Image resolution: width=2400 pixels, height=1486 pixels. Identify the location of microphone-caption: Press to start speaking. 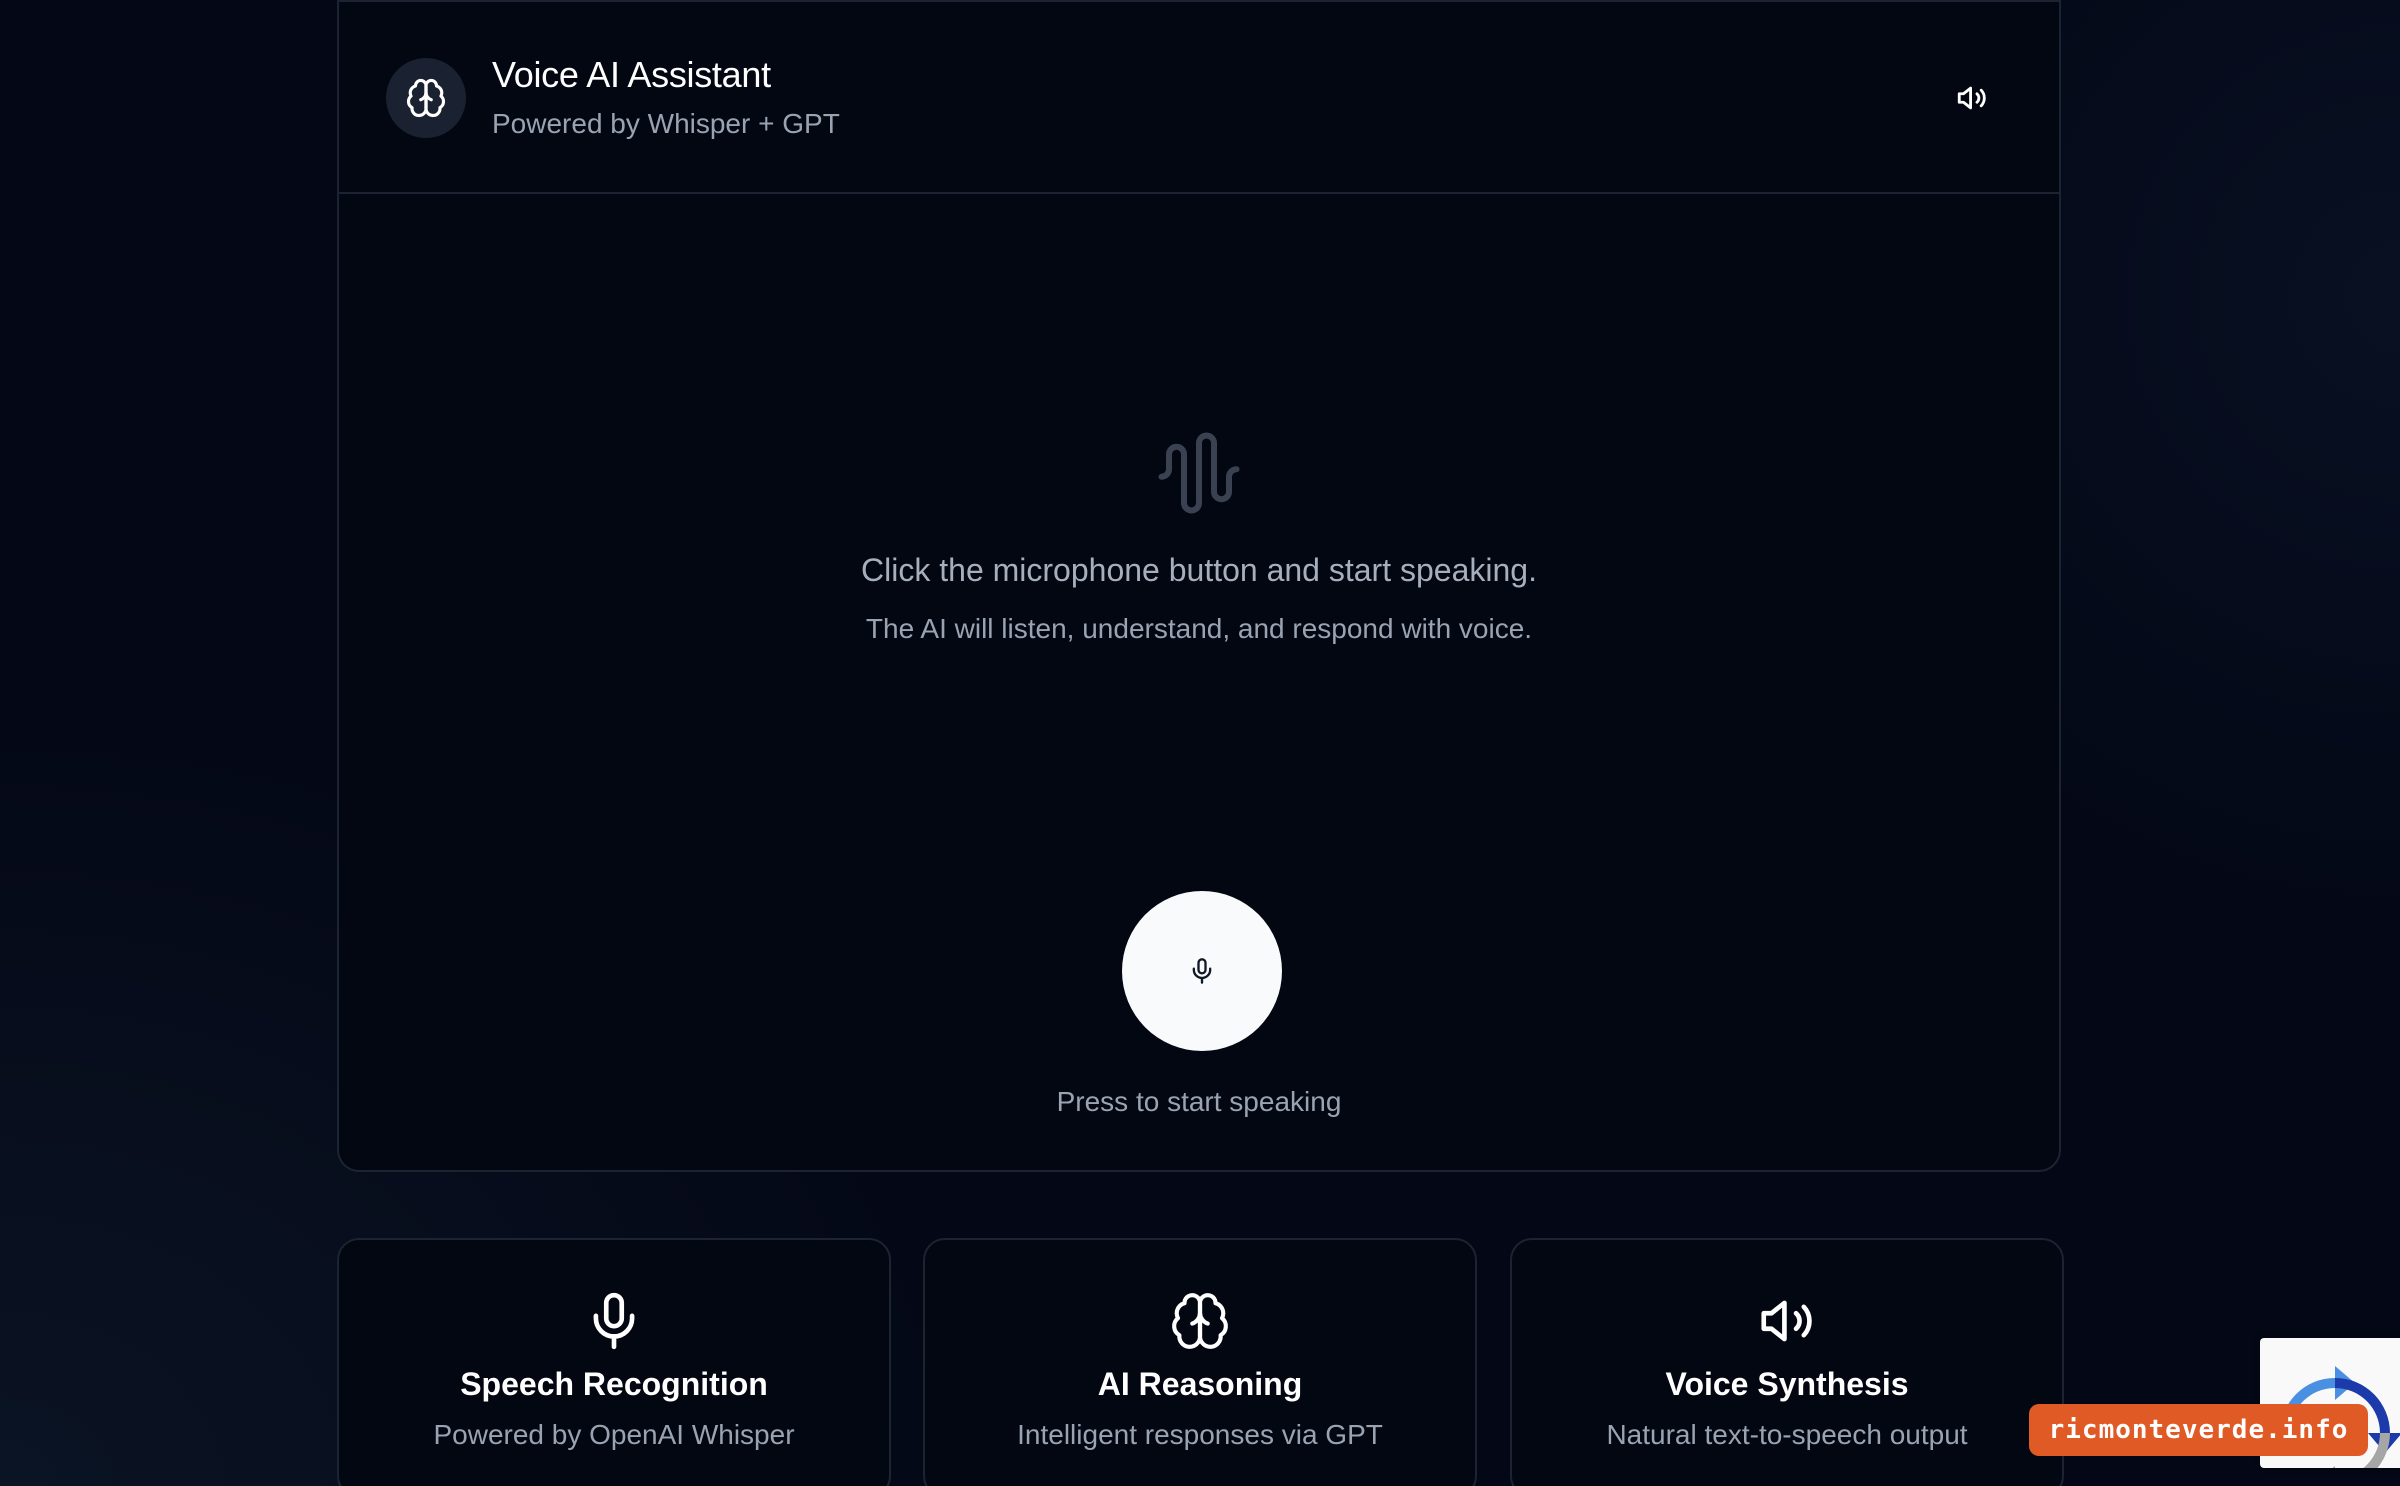
(1199, 1101).